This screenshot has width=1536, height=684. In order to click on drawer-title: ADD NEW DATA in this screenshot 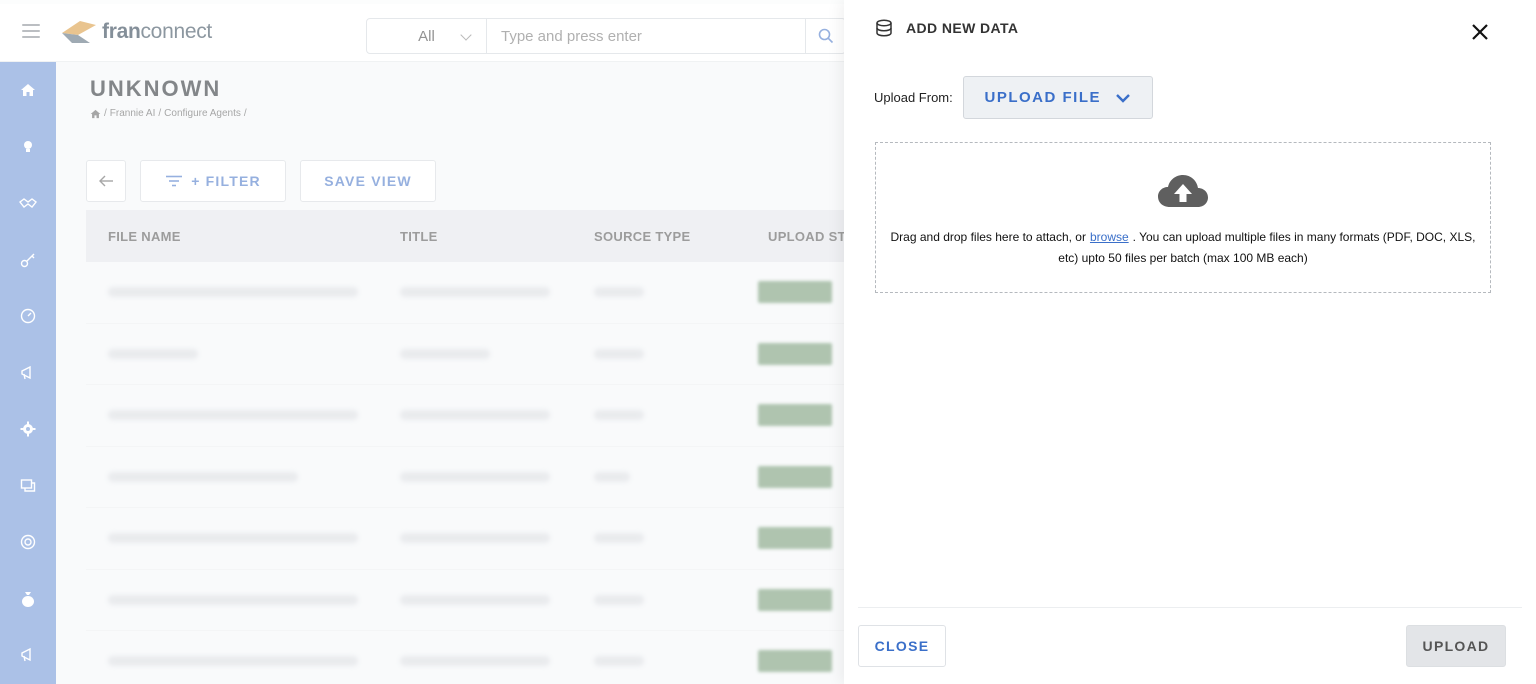, I will do `click(962, 28)`.